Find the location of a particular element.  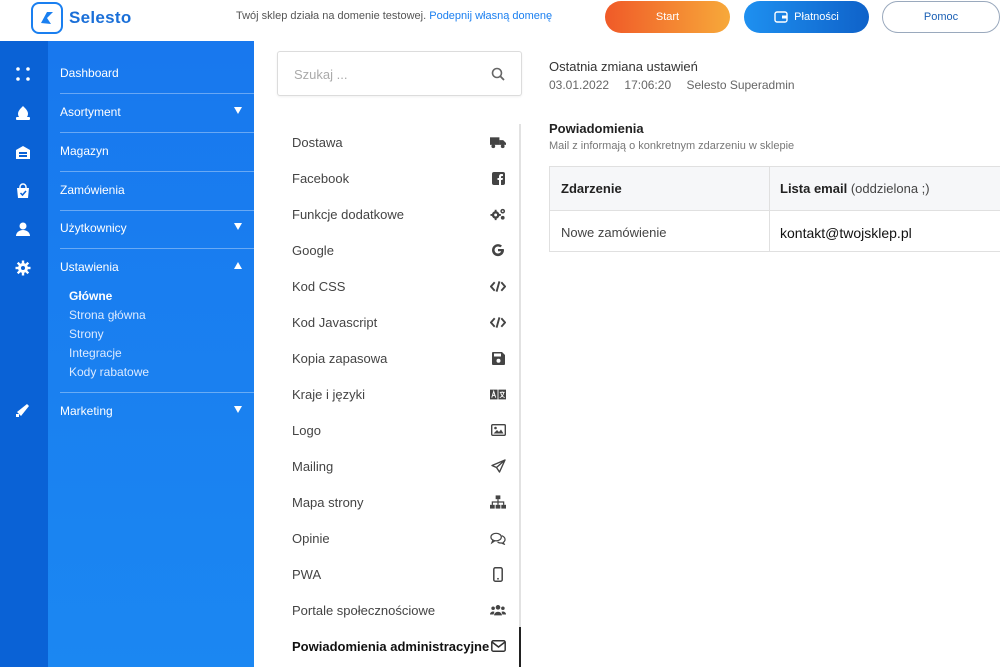

sidebar-item-dashboard: Dashboard is located at coordinates (151, 73).